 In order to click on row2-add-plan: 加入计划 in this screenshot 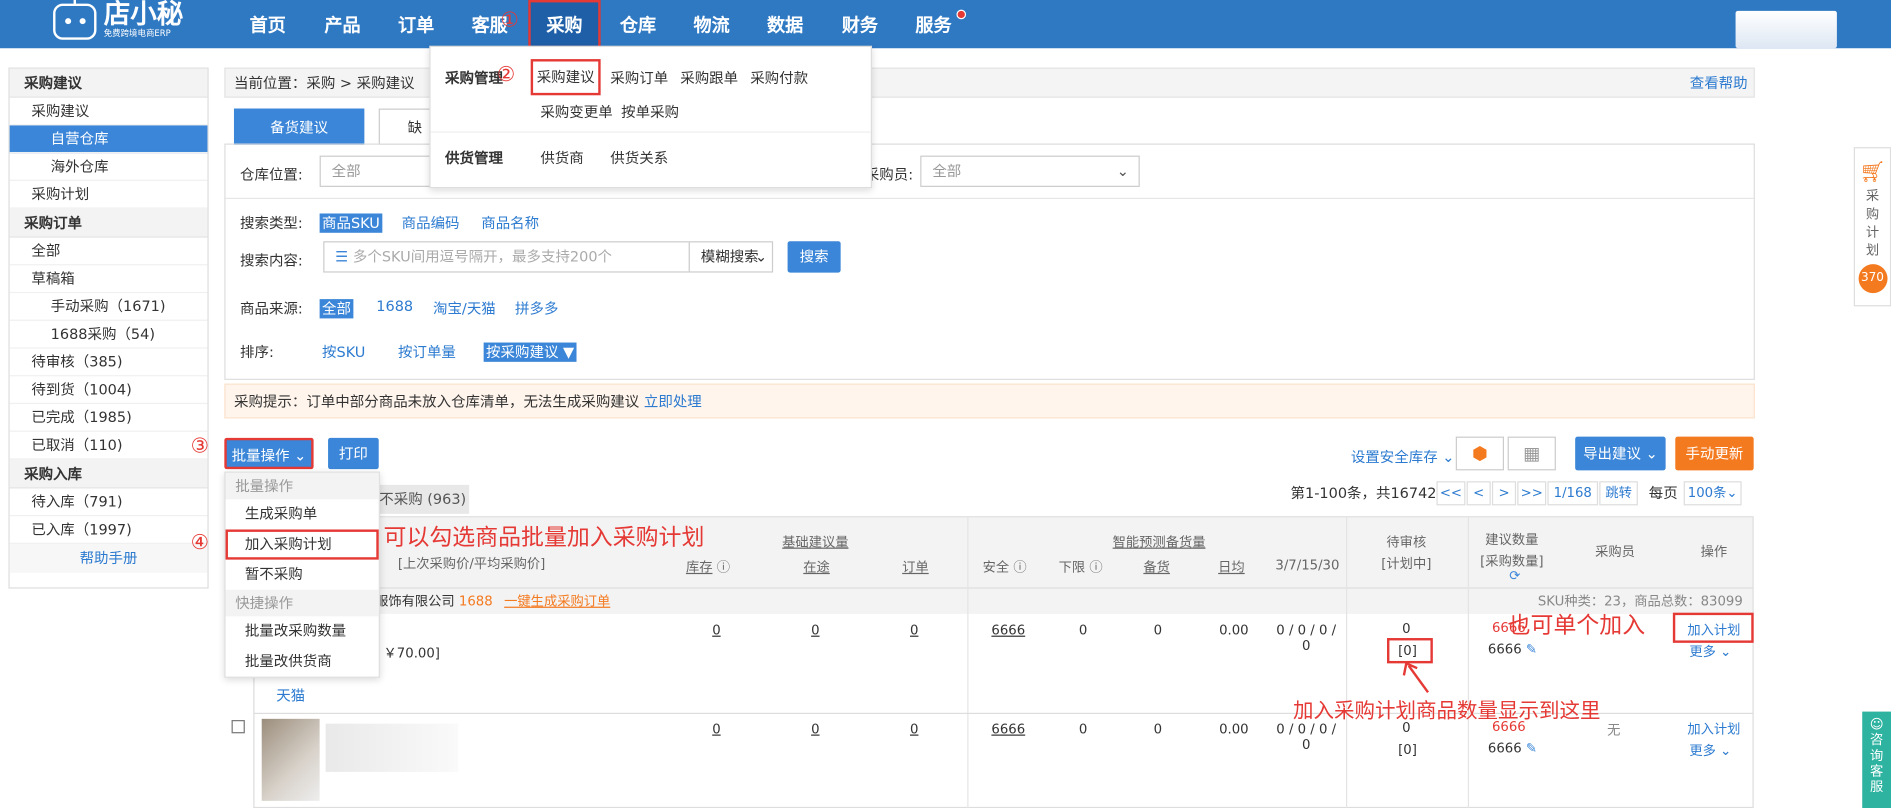, I will do `click(1714, 728)`.